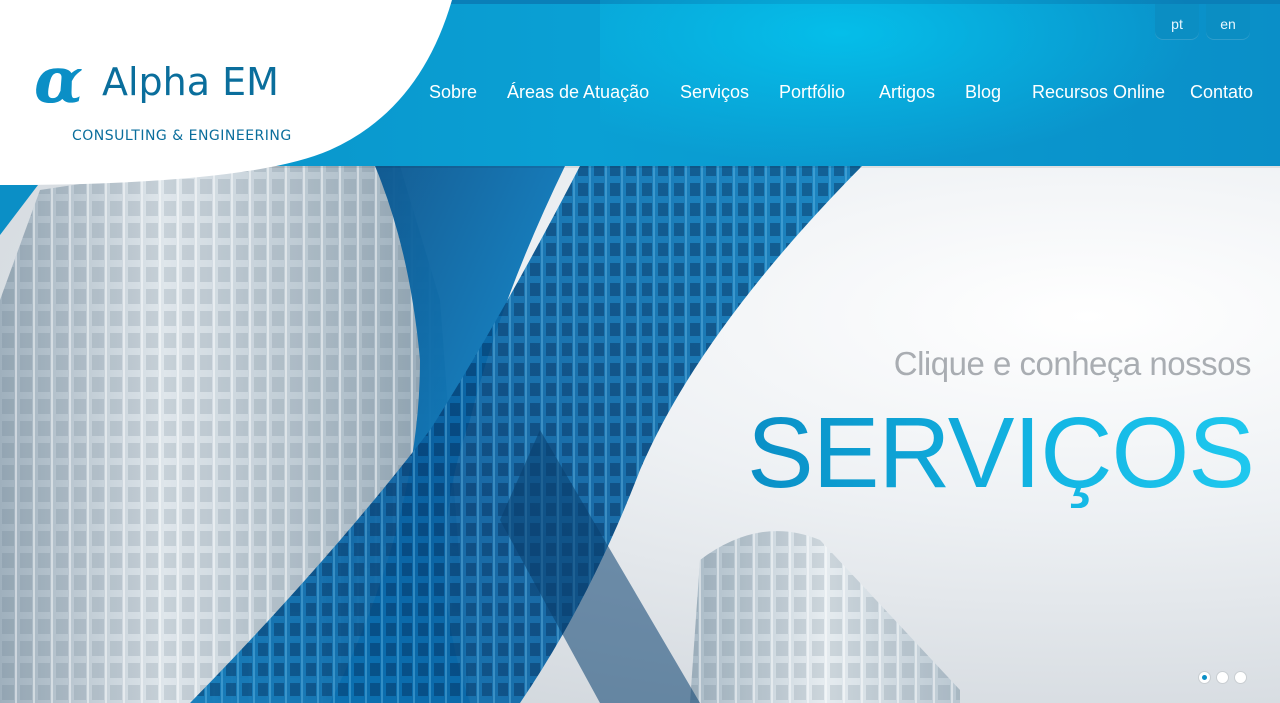  I want to click on nav-item-sobre: Sobre, so click(453, 92).